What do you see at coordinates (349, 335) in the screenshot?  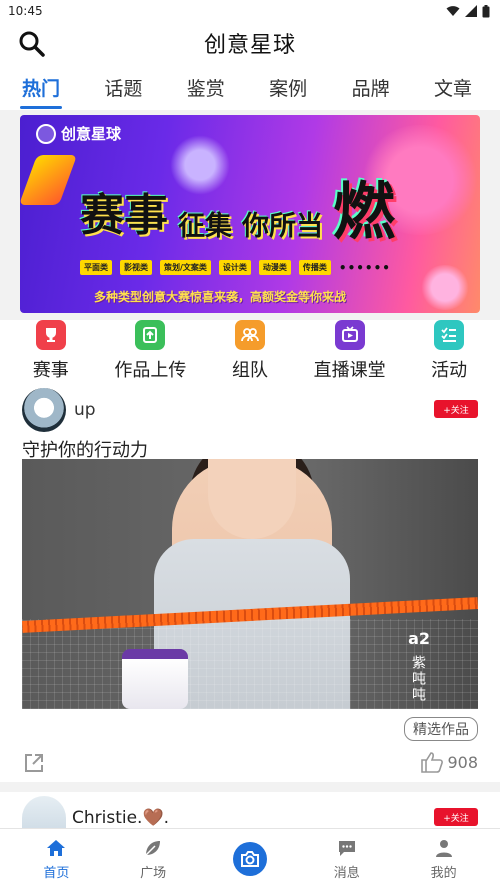 I see `live-tv-icon` at bounding box center [349, 335].